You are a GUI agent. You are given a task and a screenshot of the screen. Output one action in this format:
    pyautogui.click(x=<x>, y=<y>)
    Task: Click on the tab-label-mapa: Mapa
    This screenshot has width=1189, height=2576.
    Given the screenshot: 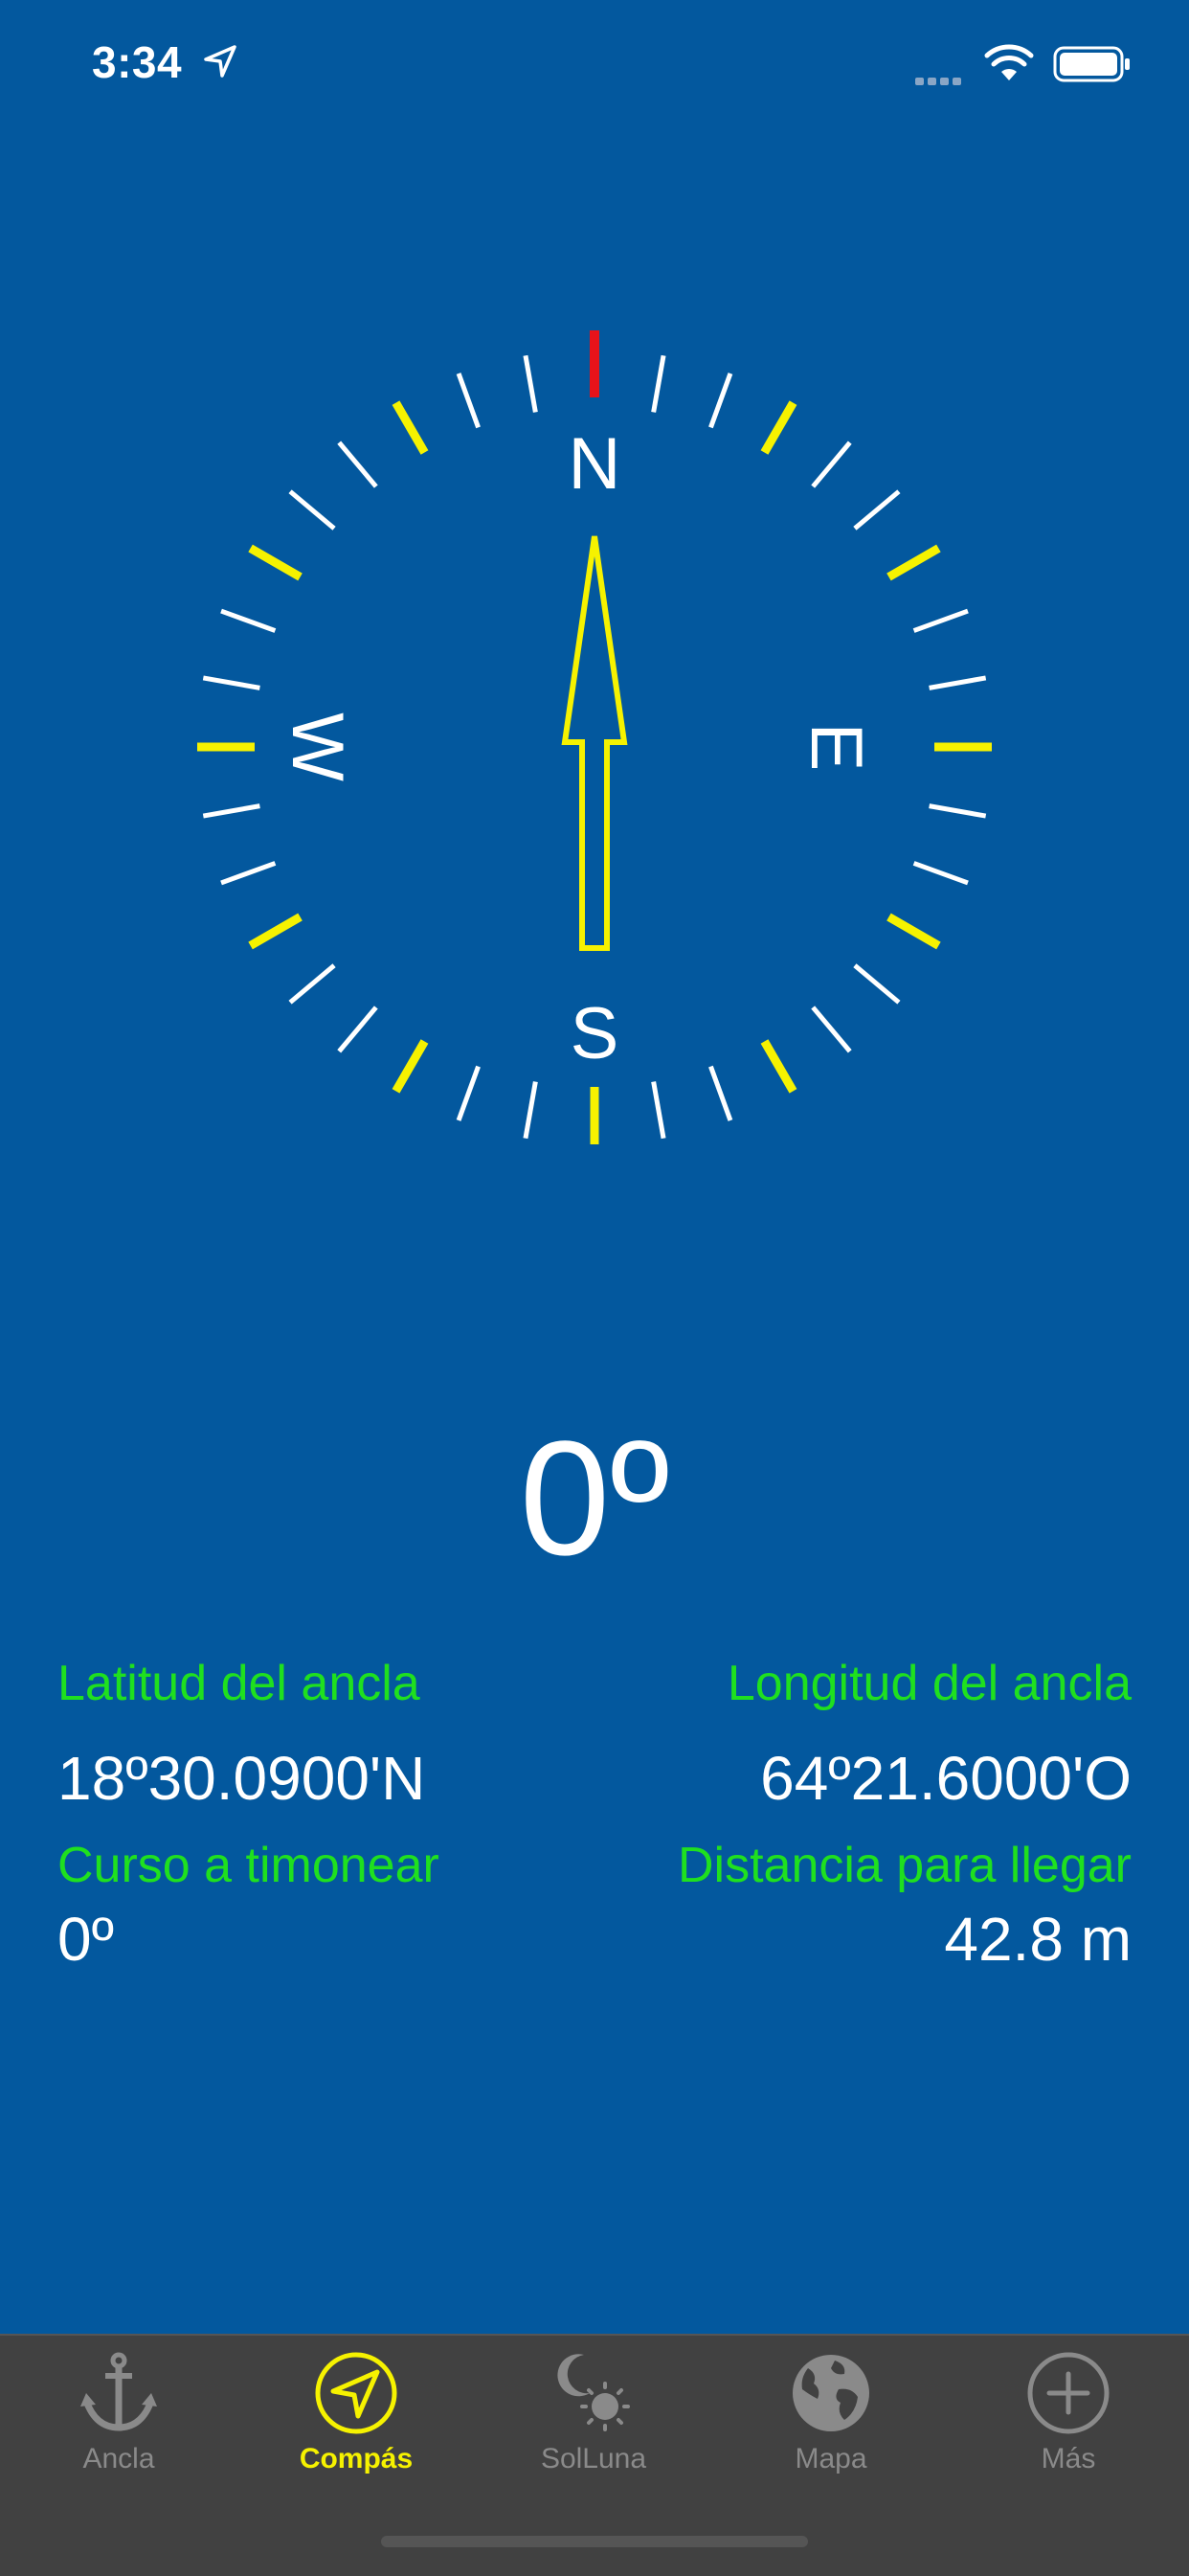 What is the action you would take?
    pyautogui.click(x=831, y=2458)
    